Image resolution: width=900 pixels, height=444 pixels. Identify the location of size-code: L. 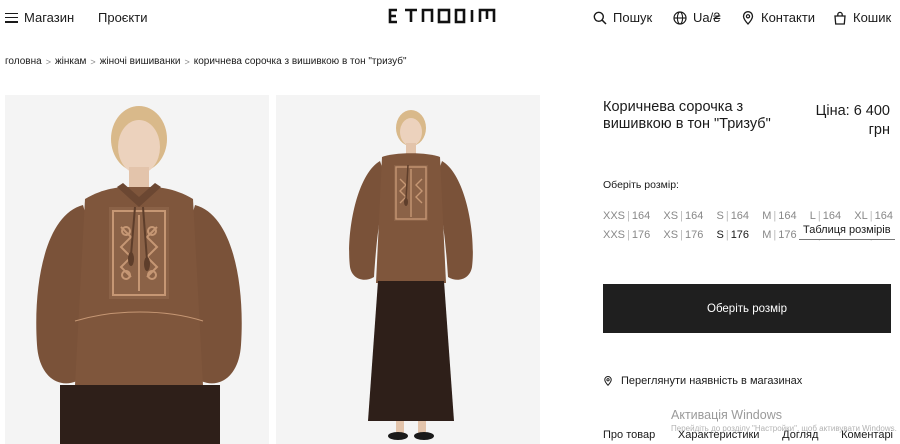
(812, 216).